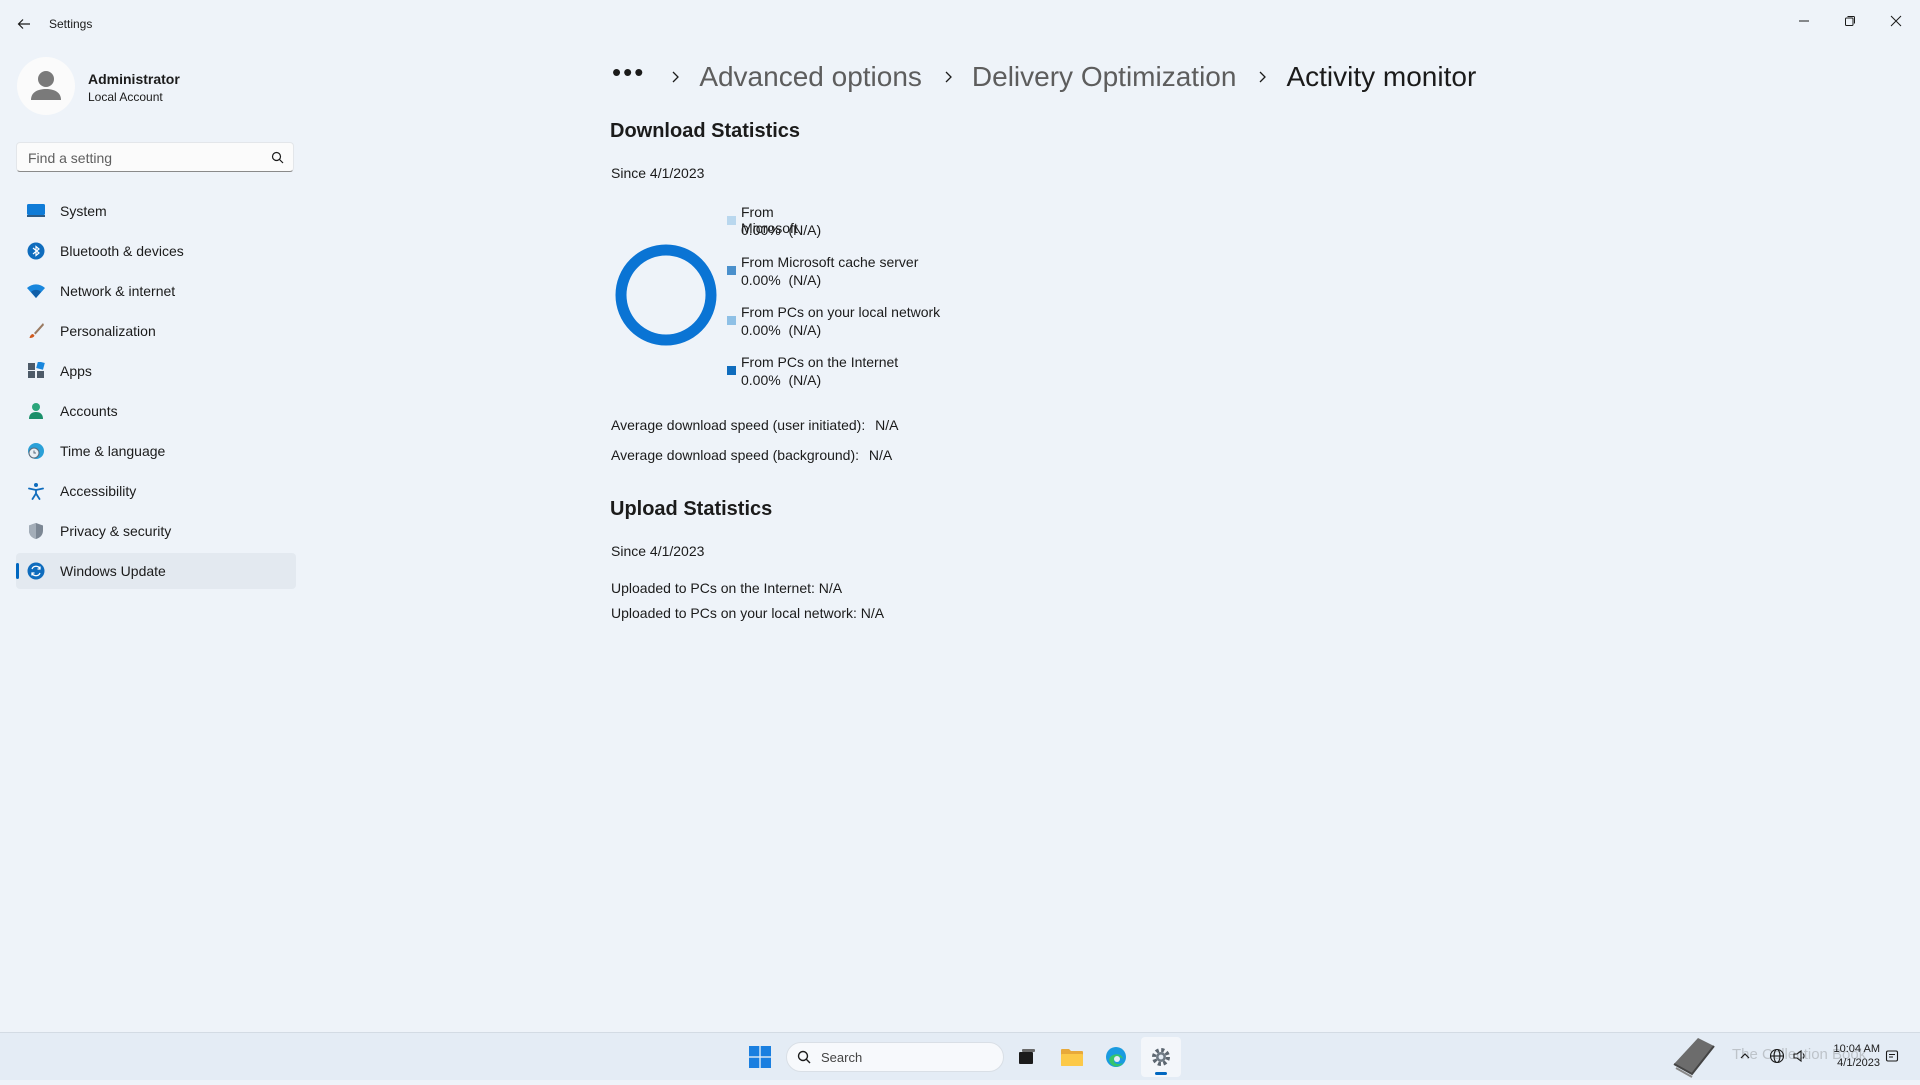 Image resolution: width=1920 pixels, height=1085 pixels. I want to click on apps-icon, so click(36, 371).